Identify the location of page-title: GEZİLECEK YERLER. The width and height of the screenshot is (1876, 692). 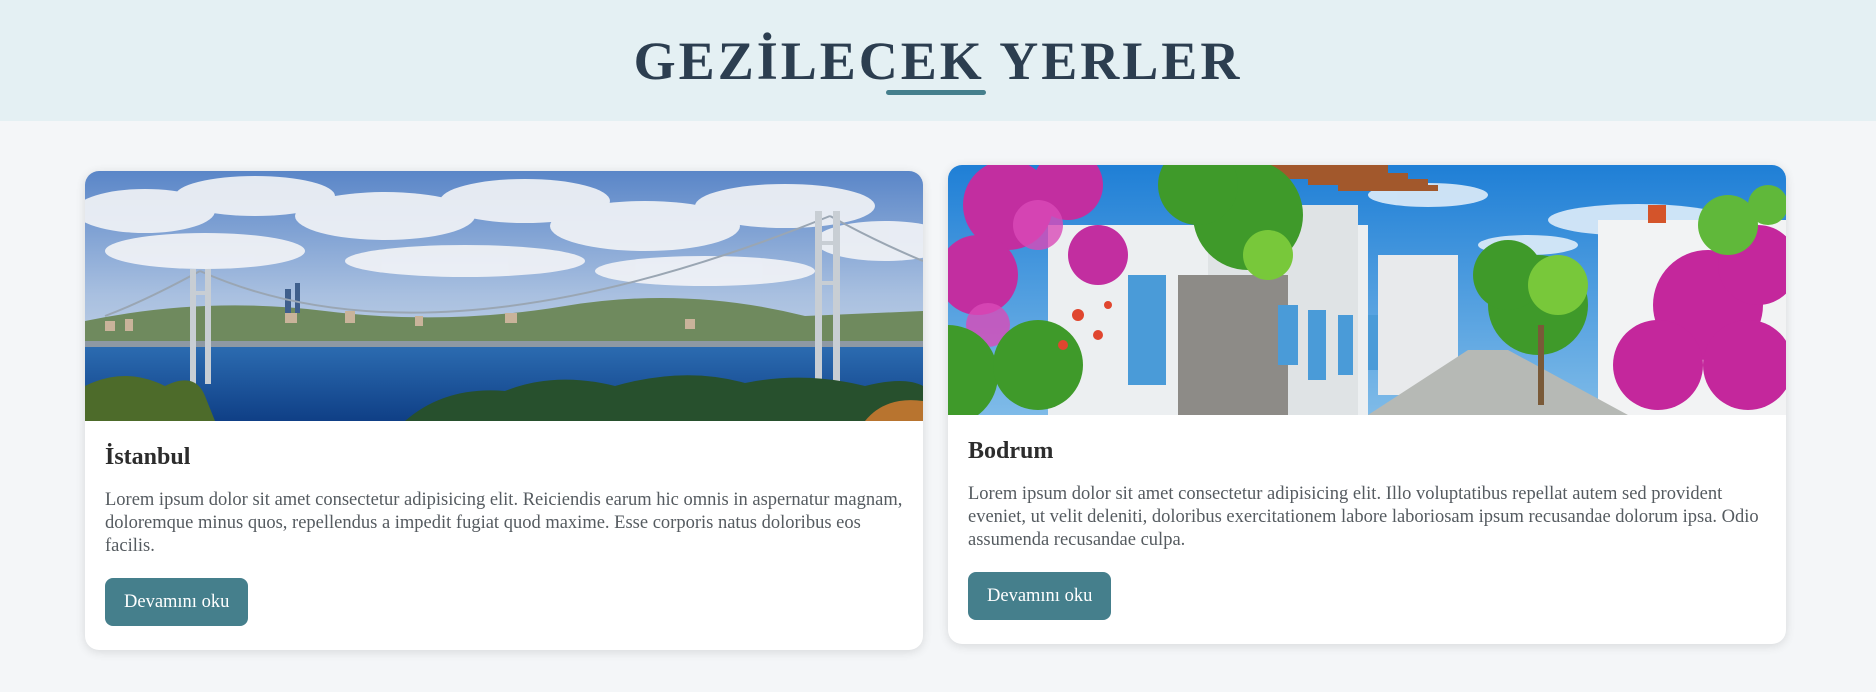
(938, 61).